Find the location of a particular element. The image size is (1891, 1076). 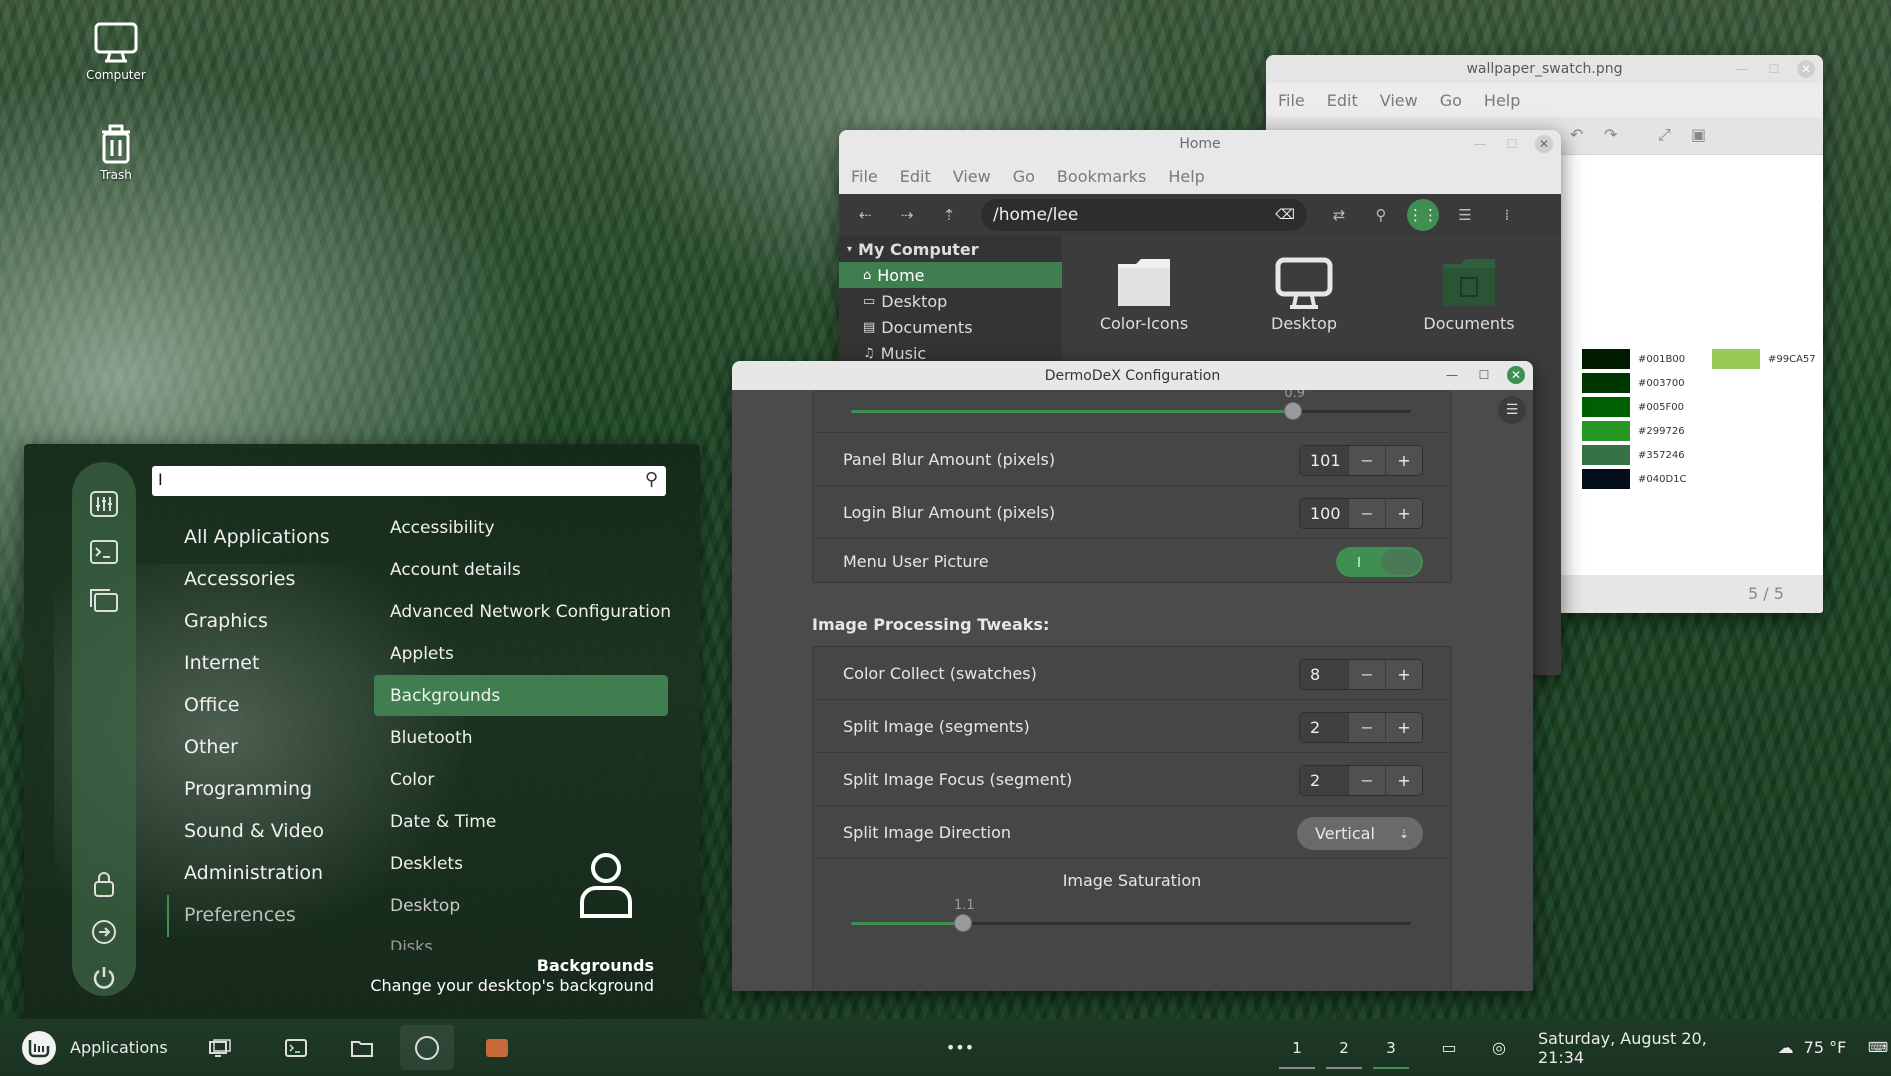

show-desktop-icon is located at coordinates (220, 1047).